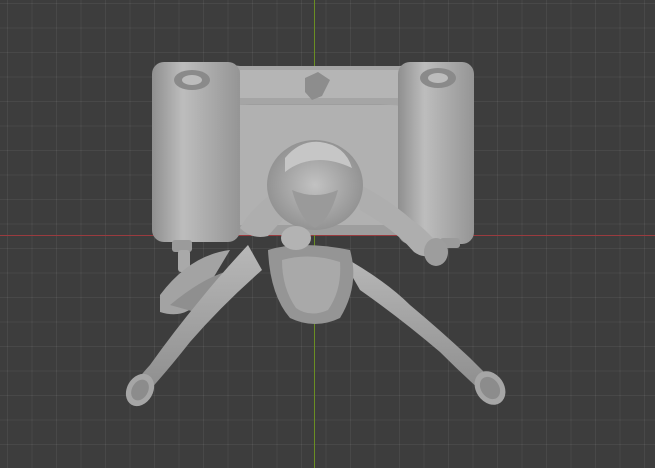 Image resolution: width=655 pixels, height=468 pixels. Describe the element at coordinates (311, 284) in the screenshot. I see `skirt` at that location.